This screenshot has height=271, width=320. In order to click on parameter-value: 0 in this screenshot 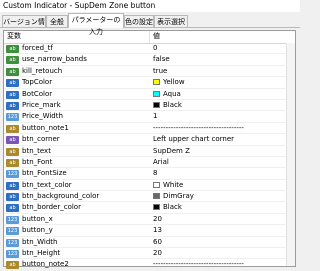, I will do `click(155, 48)`.